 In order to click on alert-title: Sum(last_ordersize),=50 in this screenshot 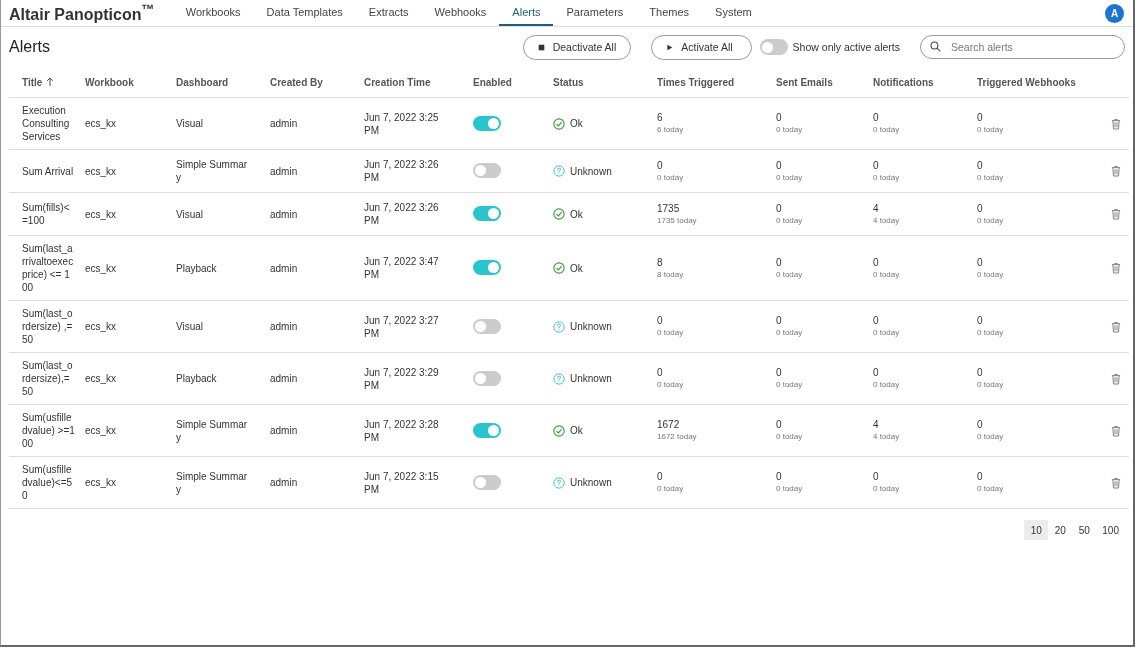, I will do `click(47, 378)`.